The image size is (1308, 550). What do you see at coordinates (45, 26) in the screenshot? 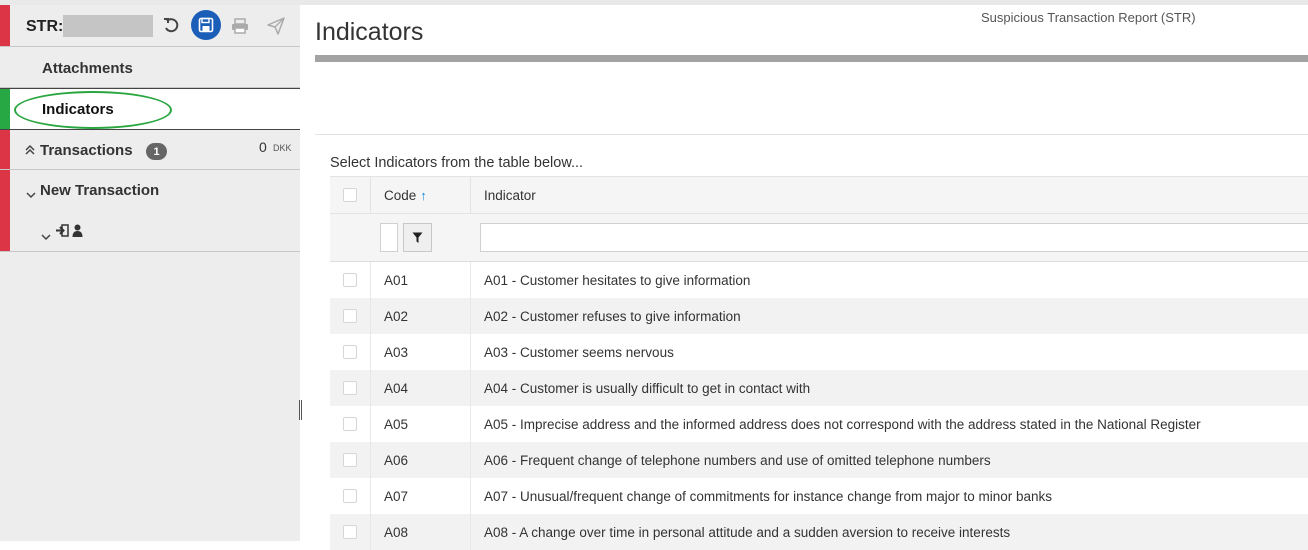
I see `str-label: STR:` at bounding box center [45, 26].